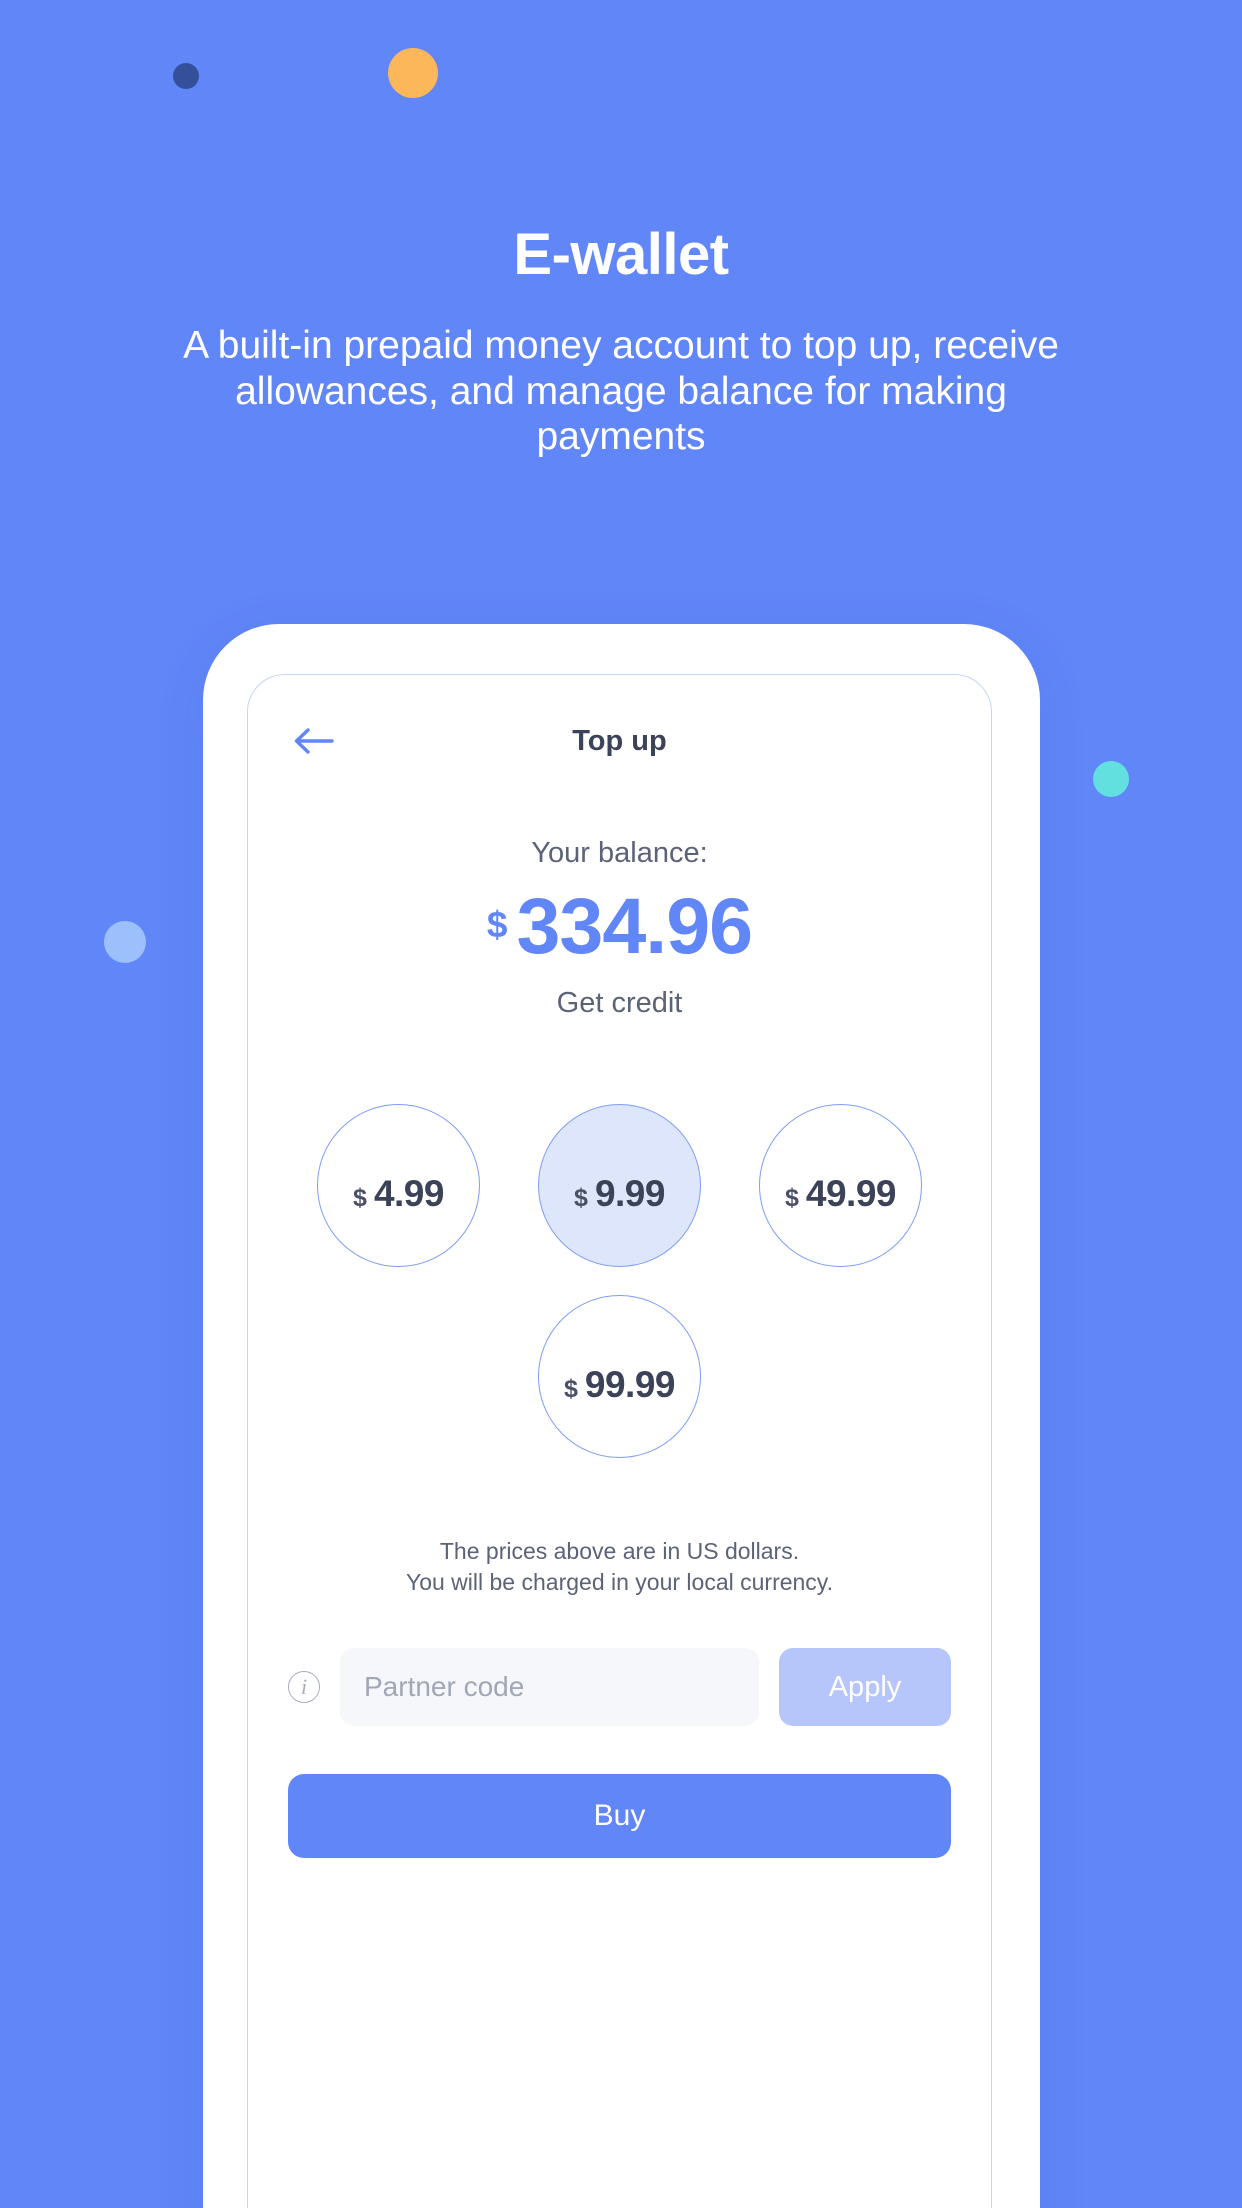 The image size is (1242, 2208). I want to click on price-option: $ 4.99, so click(398, 1185).